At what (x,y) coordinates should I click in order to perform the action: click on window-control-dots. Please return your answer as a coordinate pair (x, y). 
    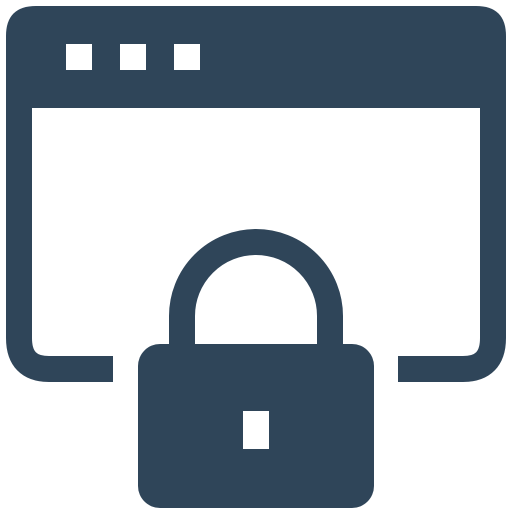
    Looking at the image, I should click on (133, 57).